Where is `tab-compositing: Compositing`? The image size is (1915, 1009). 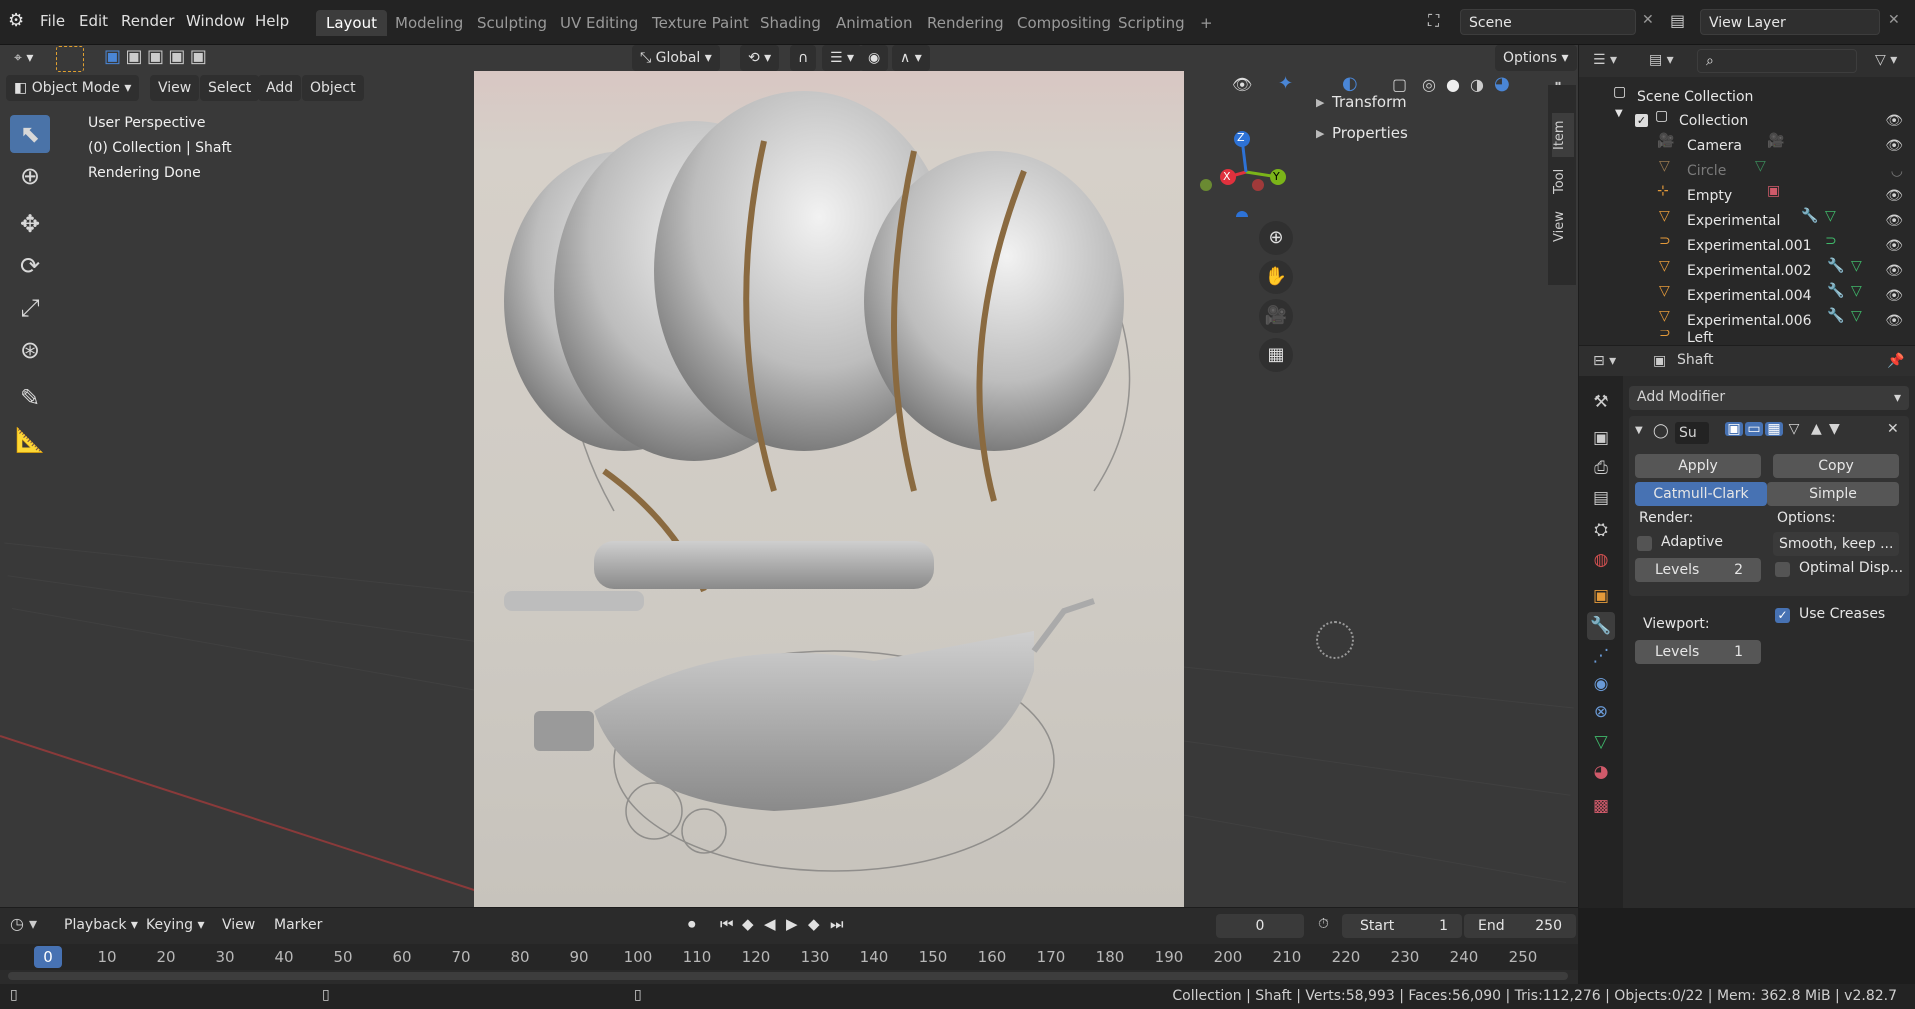 tab-compositing: Compositing is located at coordinates (1064, 23).